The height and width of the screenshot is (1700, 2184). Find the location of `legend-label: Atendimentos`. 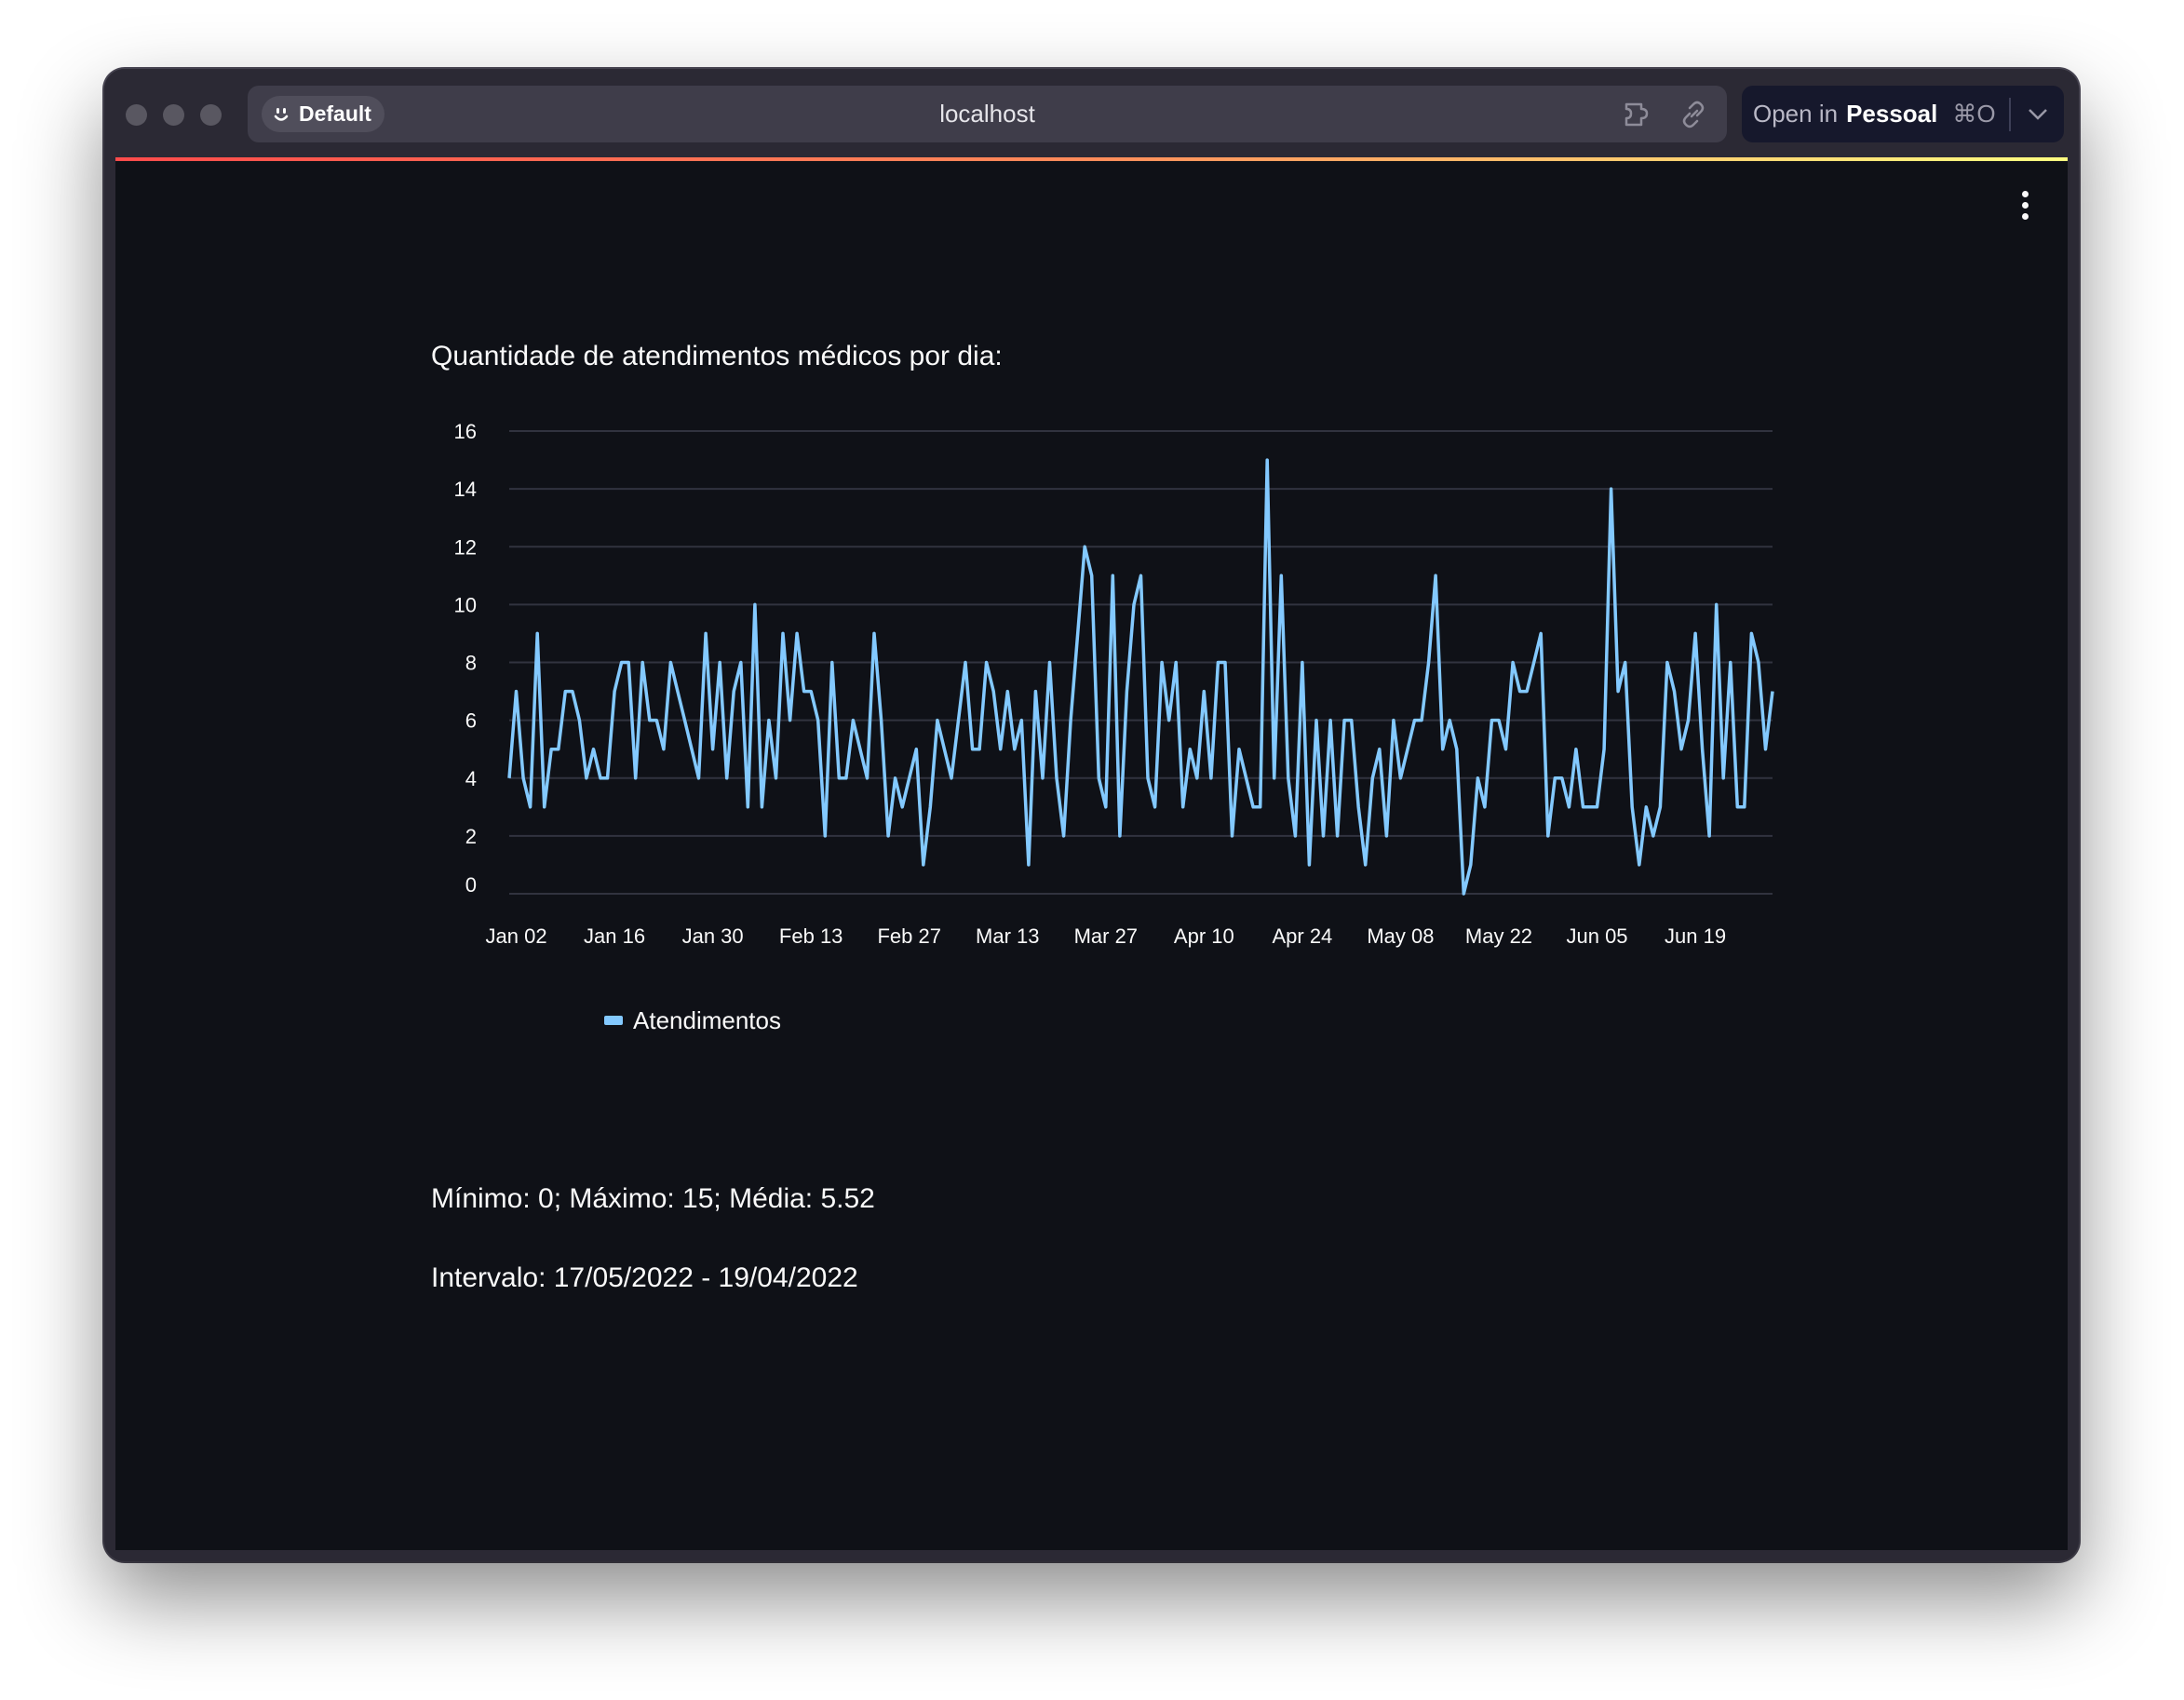

legend-label: Atendimentos is located at coordinates (707, 1020).